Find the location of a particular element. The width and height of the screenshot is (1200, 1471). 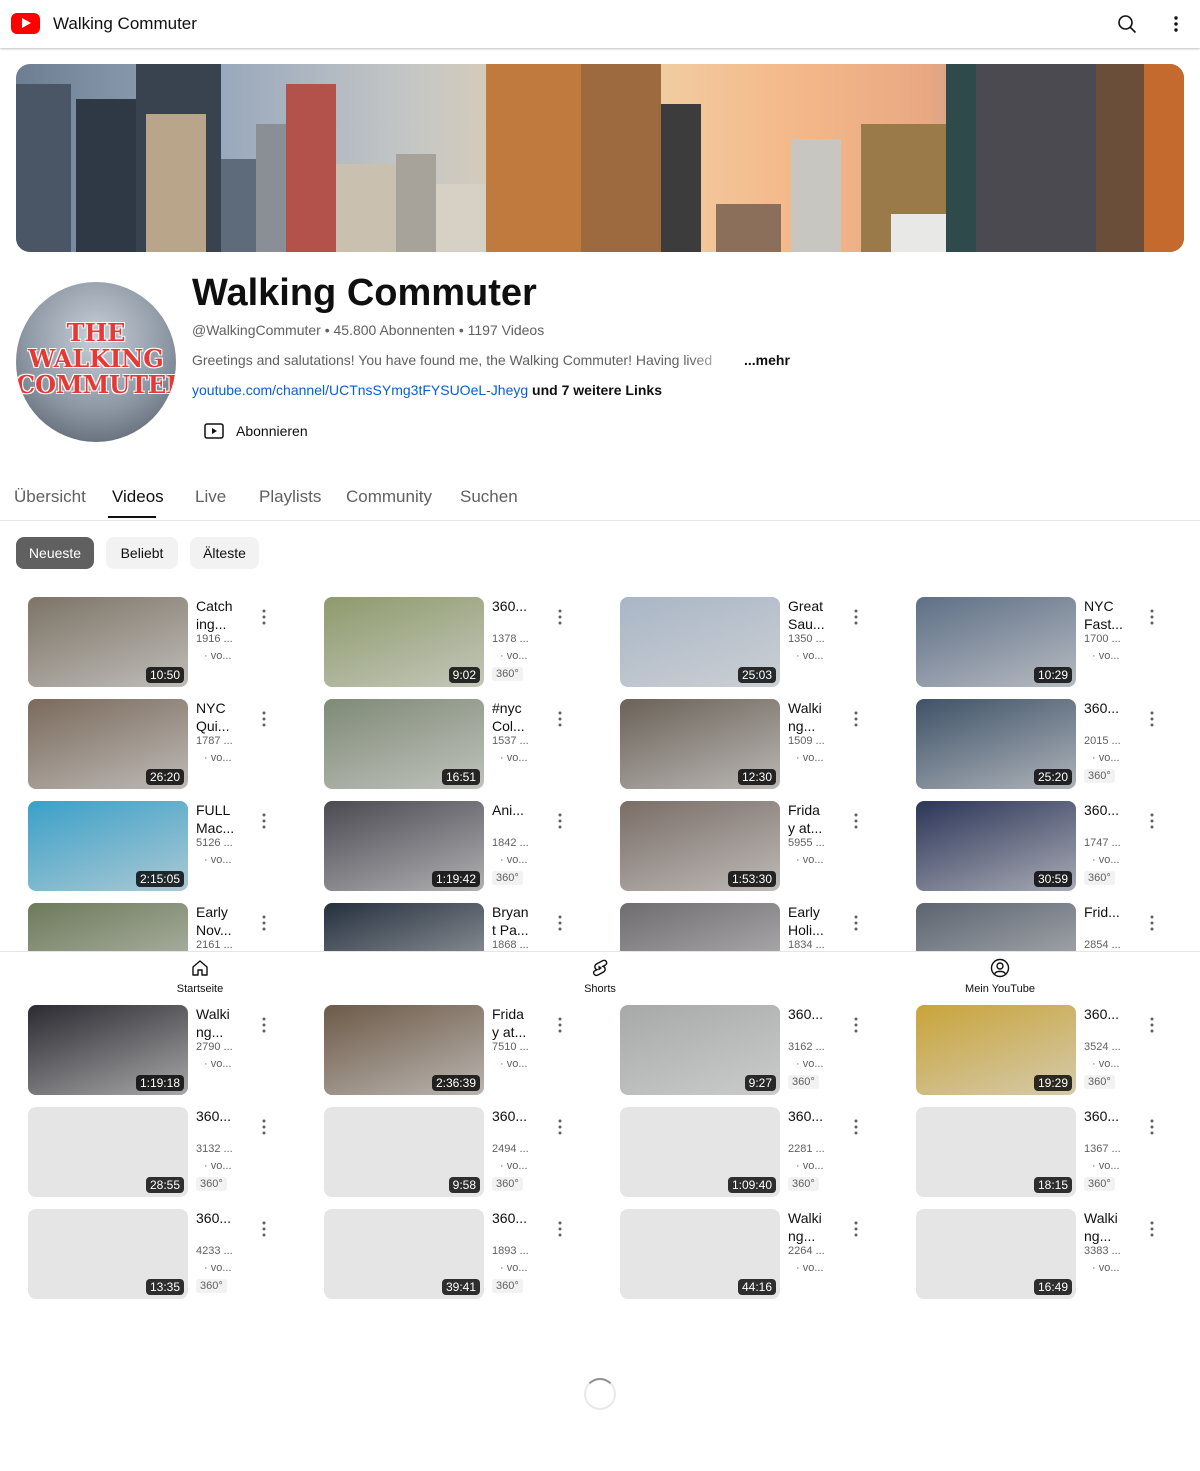

video-card: 9:58 360... 2494 ... · vo... 360° is located at coordinates (459, 1152).